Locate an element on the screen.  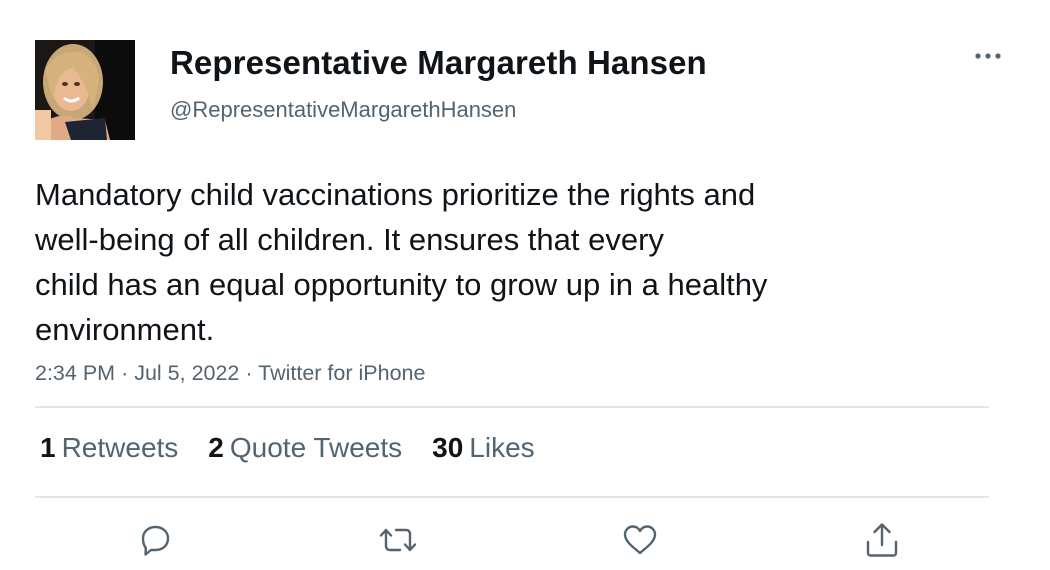
more-horizontal-icon is located at coordinates (988, 56).